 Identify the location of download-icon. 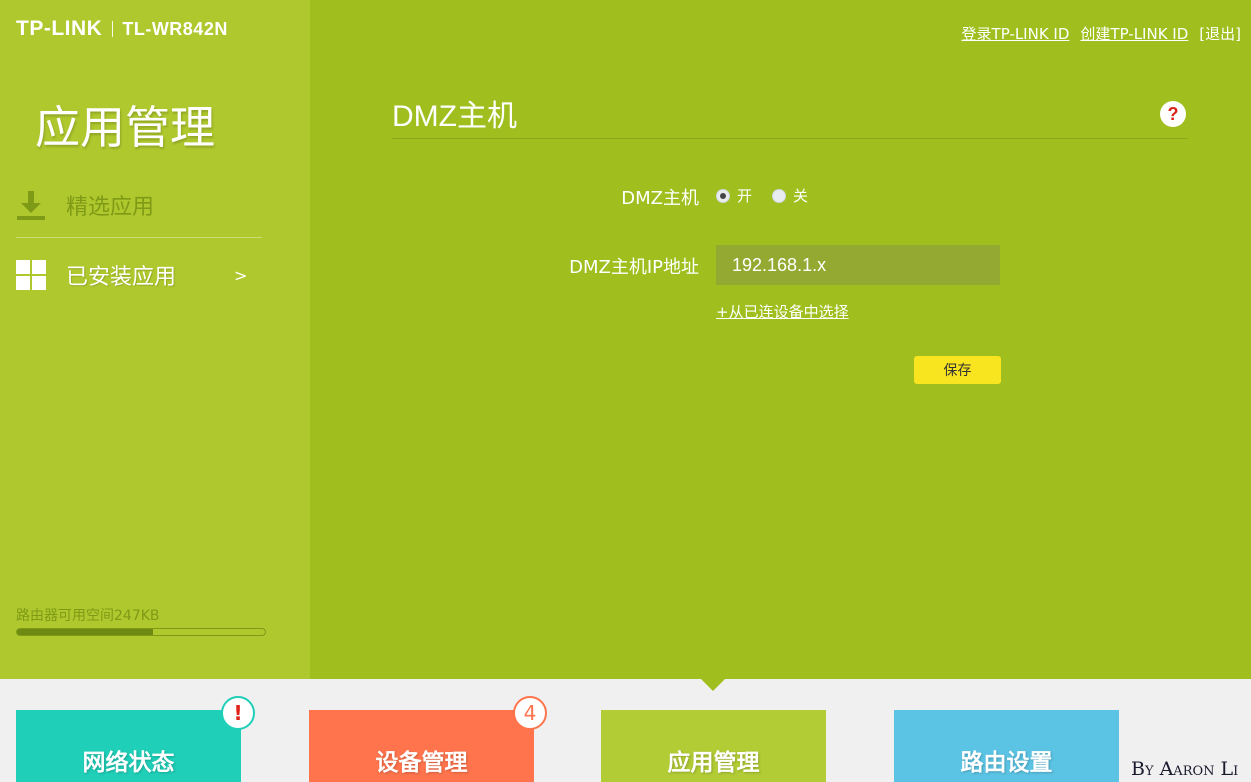
(31, 205).